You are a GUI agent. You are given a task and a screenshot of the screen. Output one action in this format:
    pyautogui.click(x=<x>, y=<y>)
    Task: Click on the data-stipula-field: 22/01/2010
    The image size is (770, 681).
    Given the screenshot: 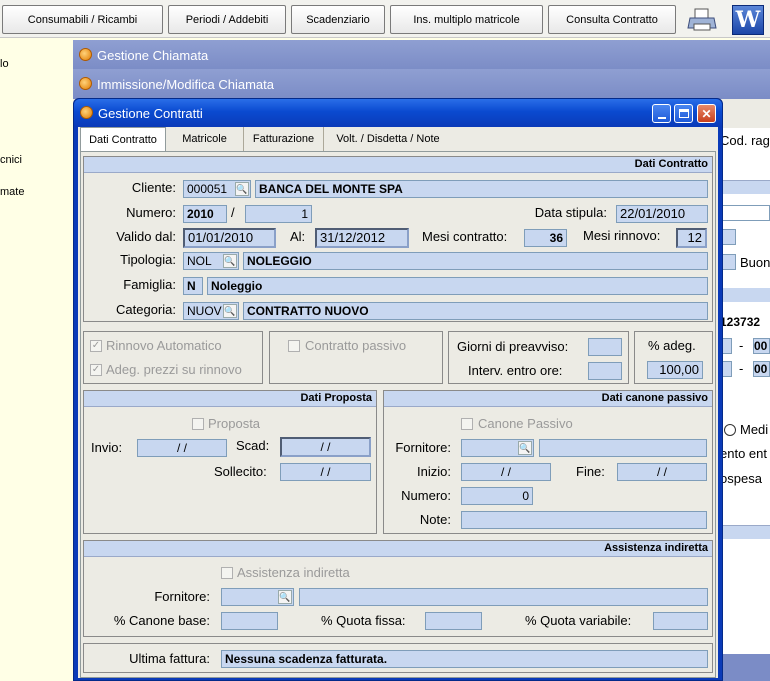 What is the action you would take?
    pyautogui.click(x=662, y=214)
    